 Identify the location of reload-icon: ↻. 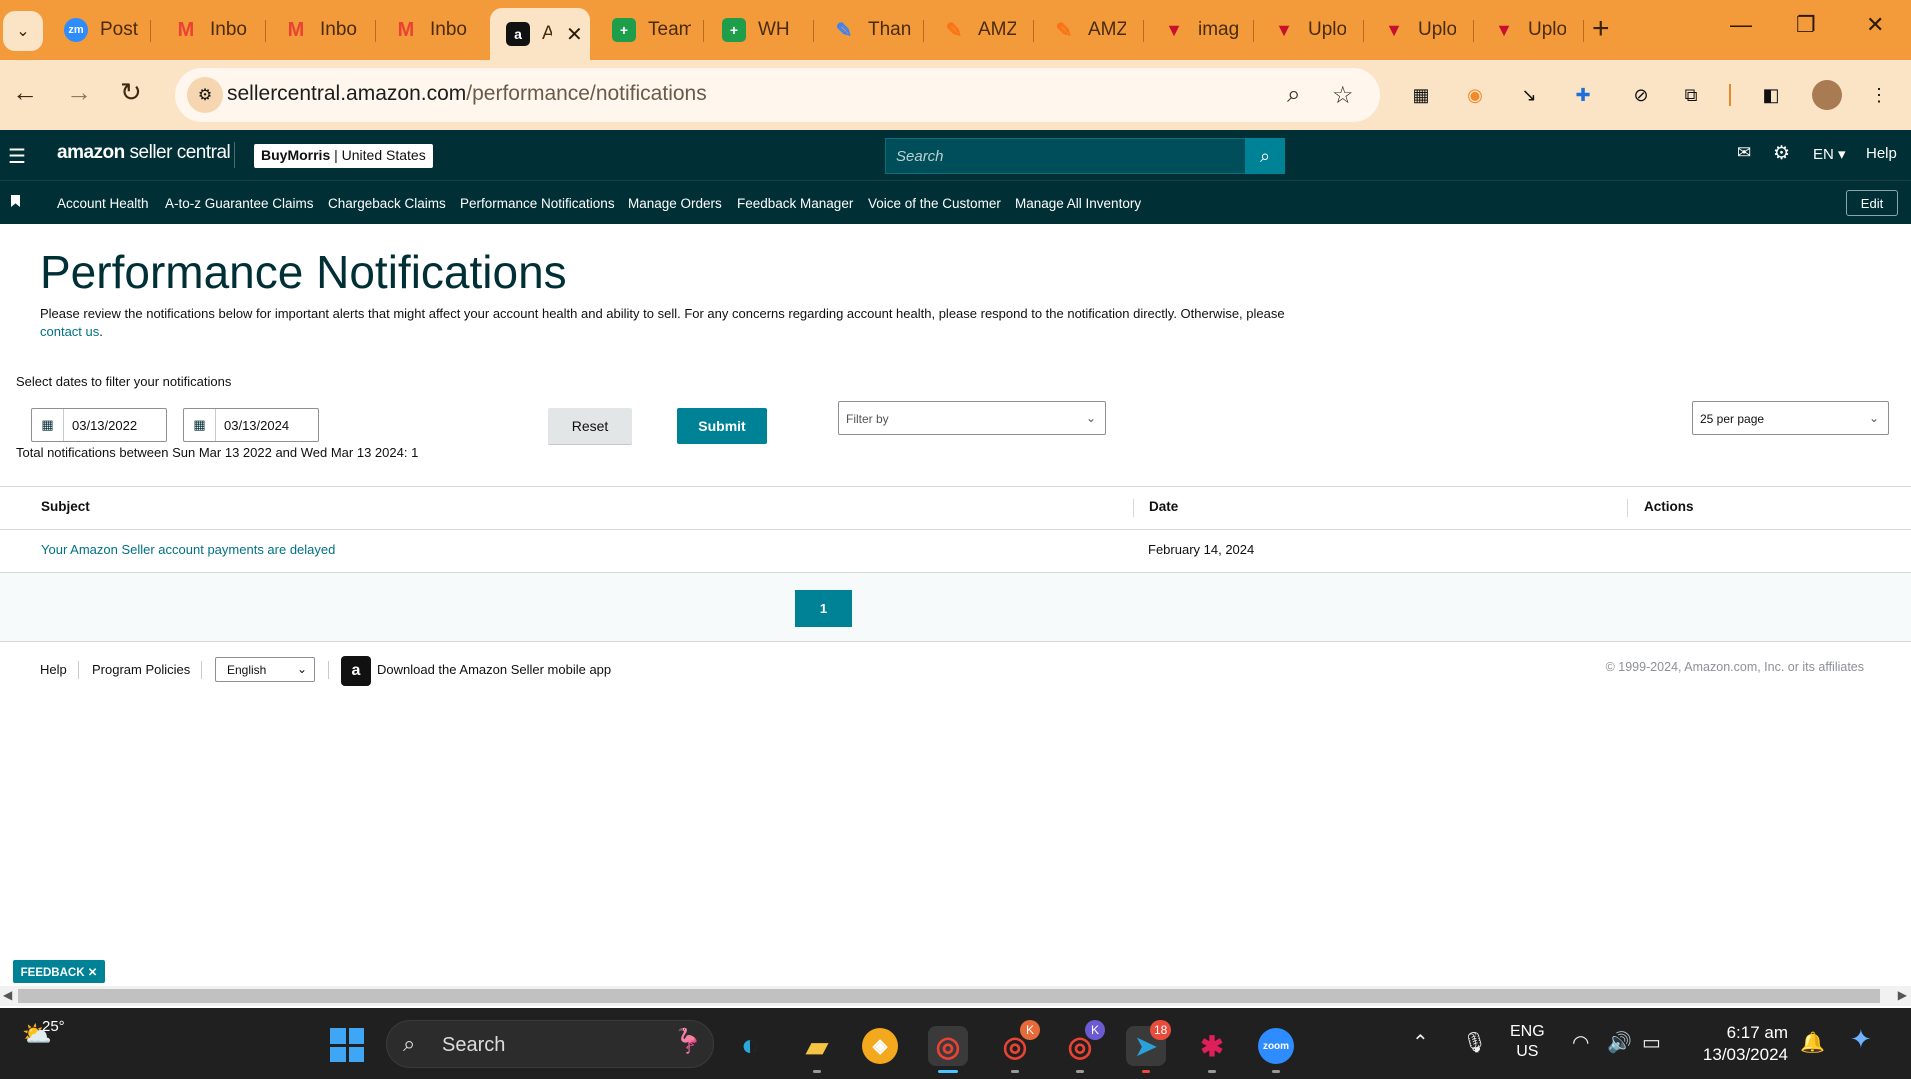
(131, 92).